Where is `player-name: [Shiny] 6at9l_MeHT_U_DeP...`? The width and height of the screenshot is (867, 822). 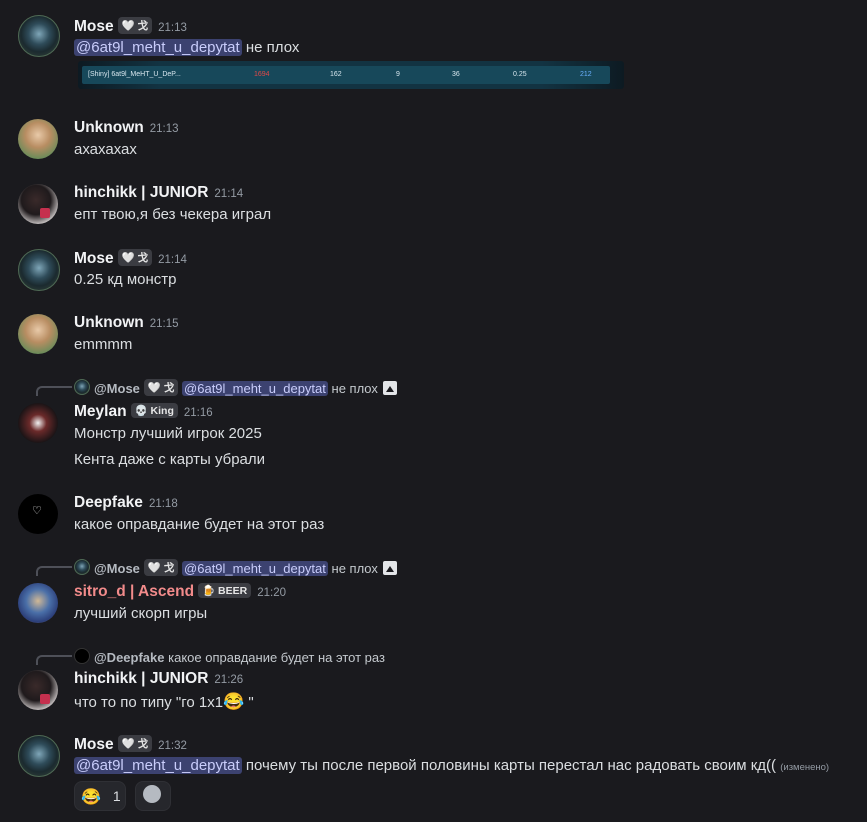 player-name: [Shiny] 6at9l_MeHT_U_DeP... is located at coordinates (134, 74).